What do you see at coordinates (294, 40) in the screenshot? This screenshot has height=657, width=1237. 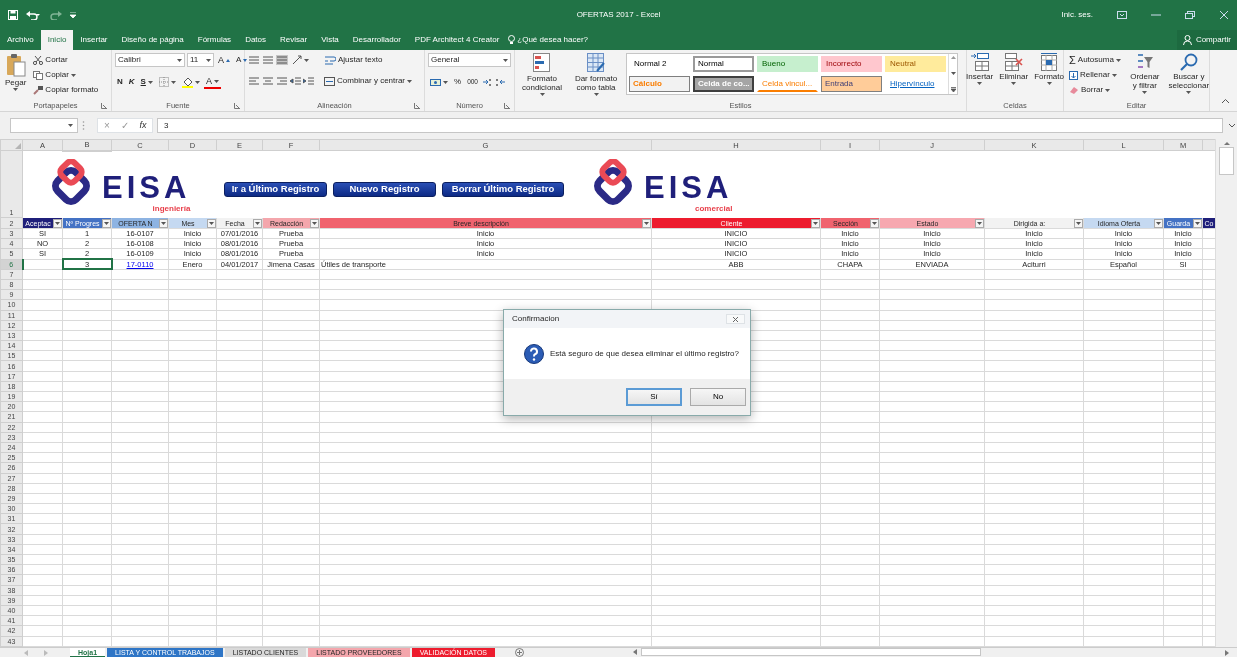 I see `ribbon-tab: Revisar` at bounding box center [294, 40].